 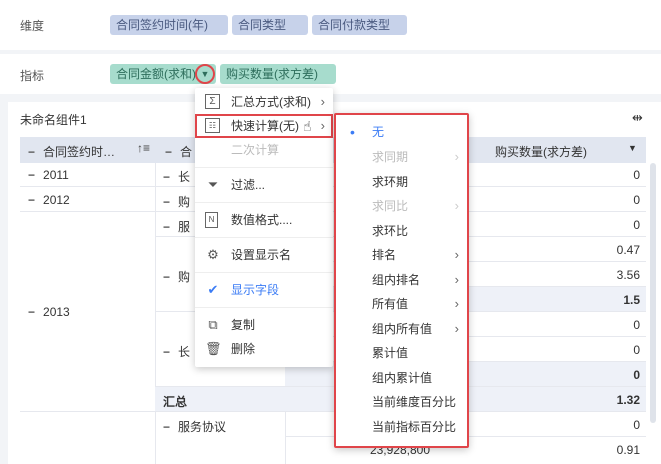 I want to click on header-col2: − 合, so click(x=178, y=151).